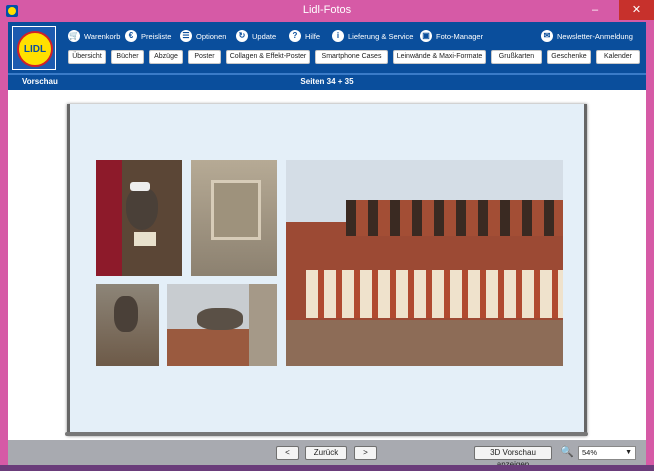 Image resolution: width=654 pixels, height=471 pixels. What do you see at coordinates (304, 36) in the screenshot?
I see `nav-hilfe: ? Hilfe` at bounding box center [304, 36].